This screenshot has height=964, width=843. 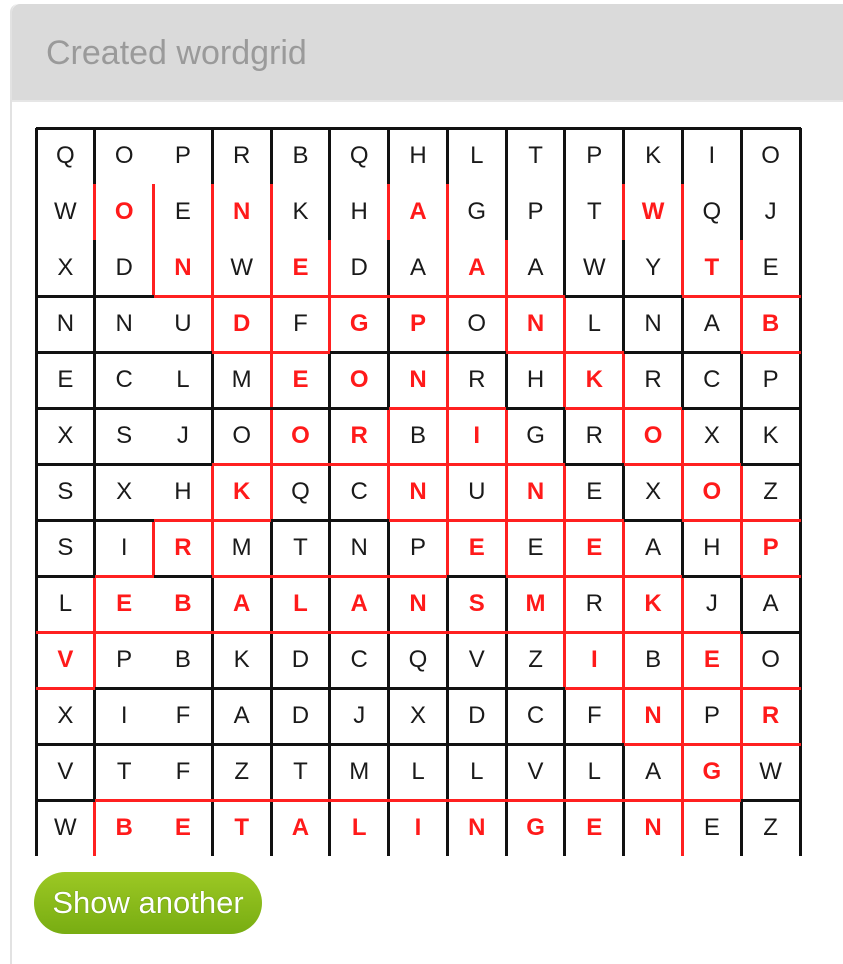 I want to click on grid-cell: S, so click(x=124, y=435).